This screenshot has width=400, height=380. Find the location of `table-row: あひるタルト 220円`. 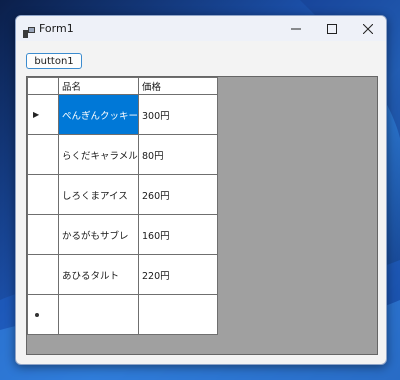

table-row: あひるタルト 220円 is located at coordinates (123, 274).